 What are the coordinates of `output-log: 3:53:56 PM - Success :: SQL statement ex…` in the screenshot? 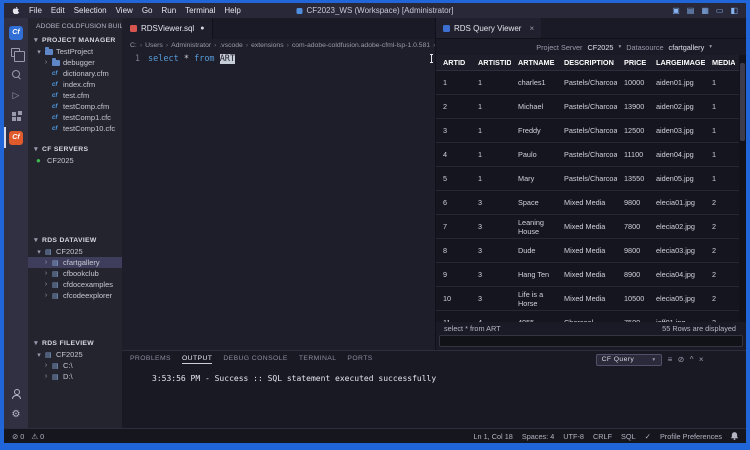 It's located at (434, 398).